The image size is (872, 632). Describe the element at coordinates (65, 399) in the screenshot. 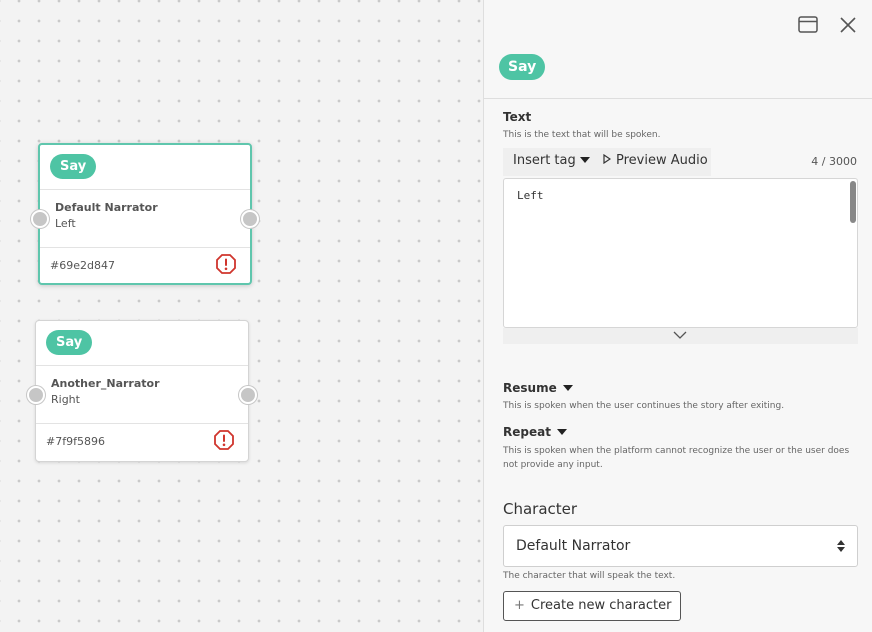

I see `node-position-text: Right` at that location.